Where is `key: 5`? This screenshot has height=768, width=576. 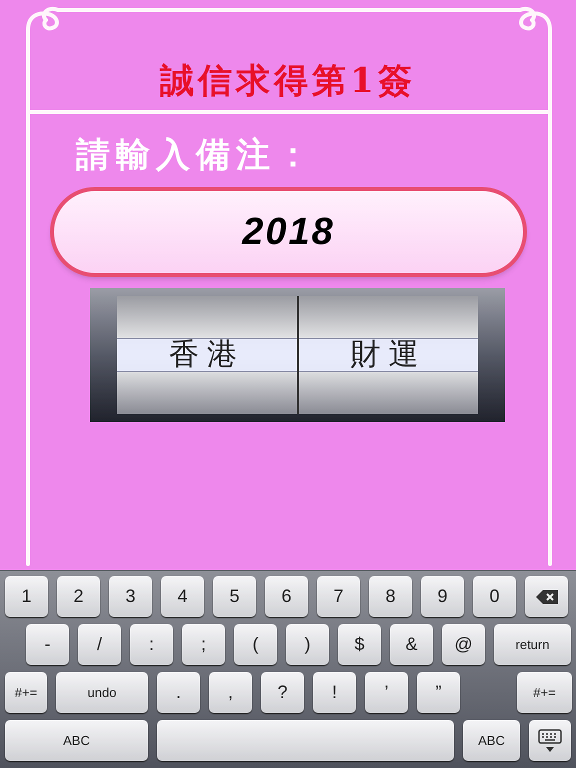 key: 5 is located at coordinates (234, 596).